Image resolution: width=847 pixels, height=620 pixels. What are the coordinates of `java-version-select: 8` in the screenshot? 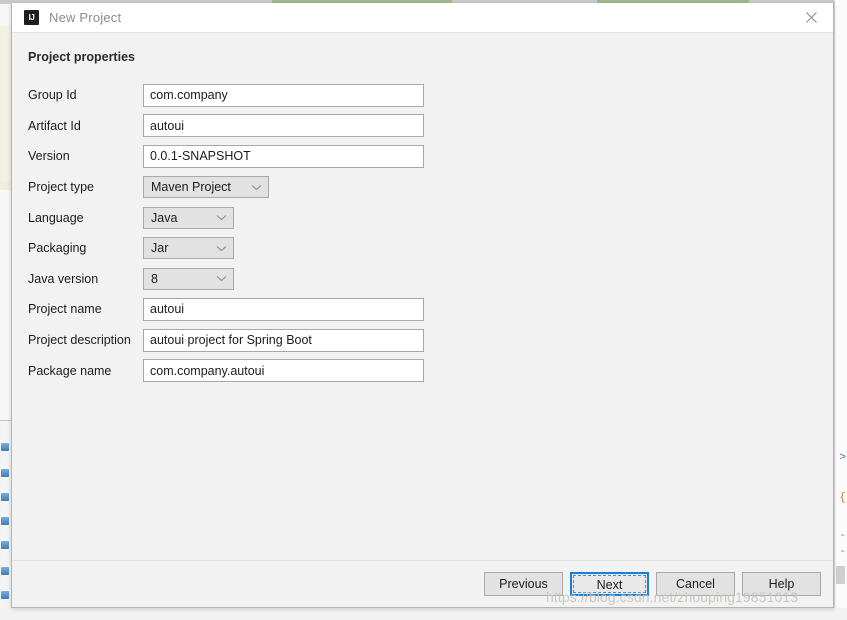 It's located at (188, 278).